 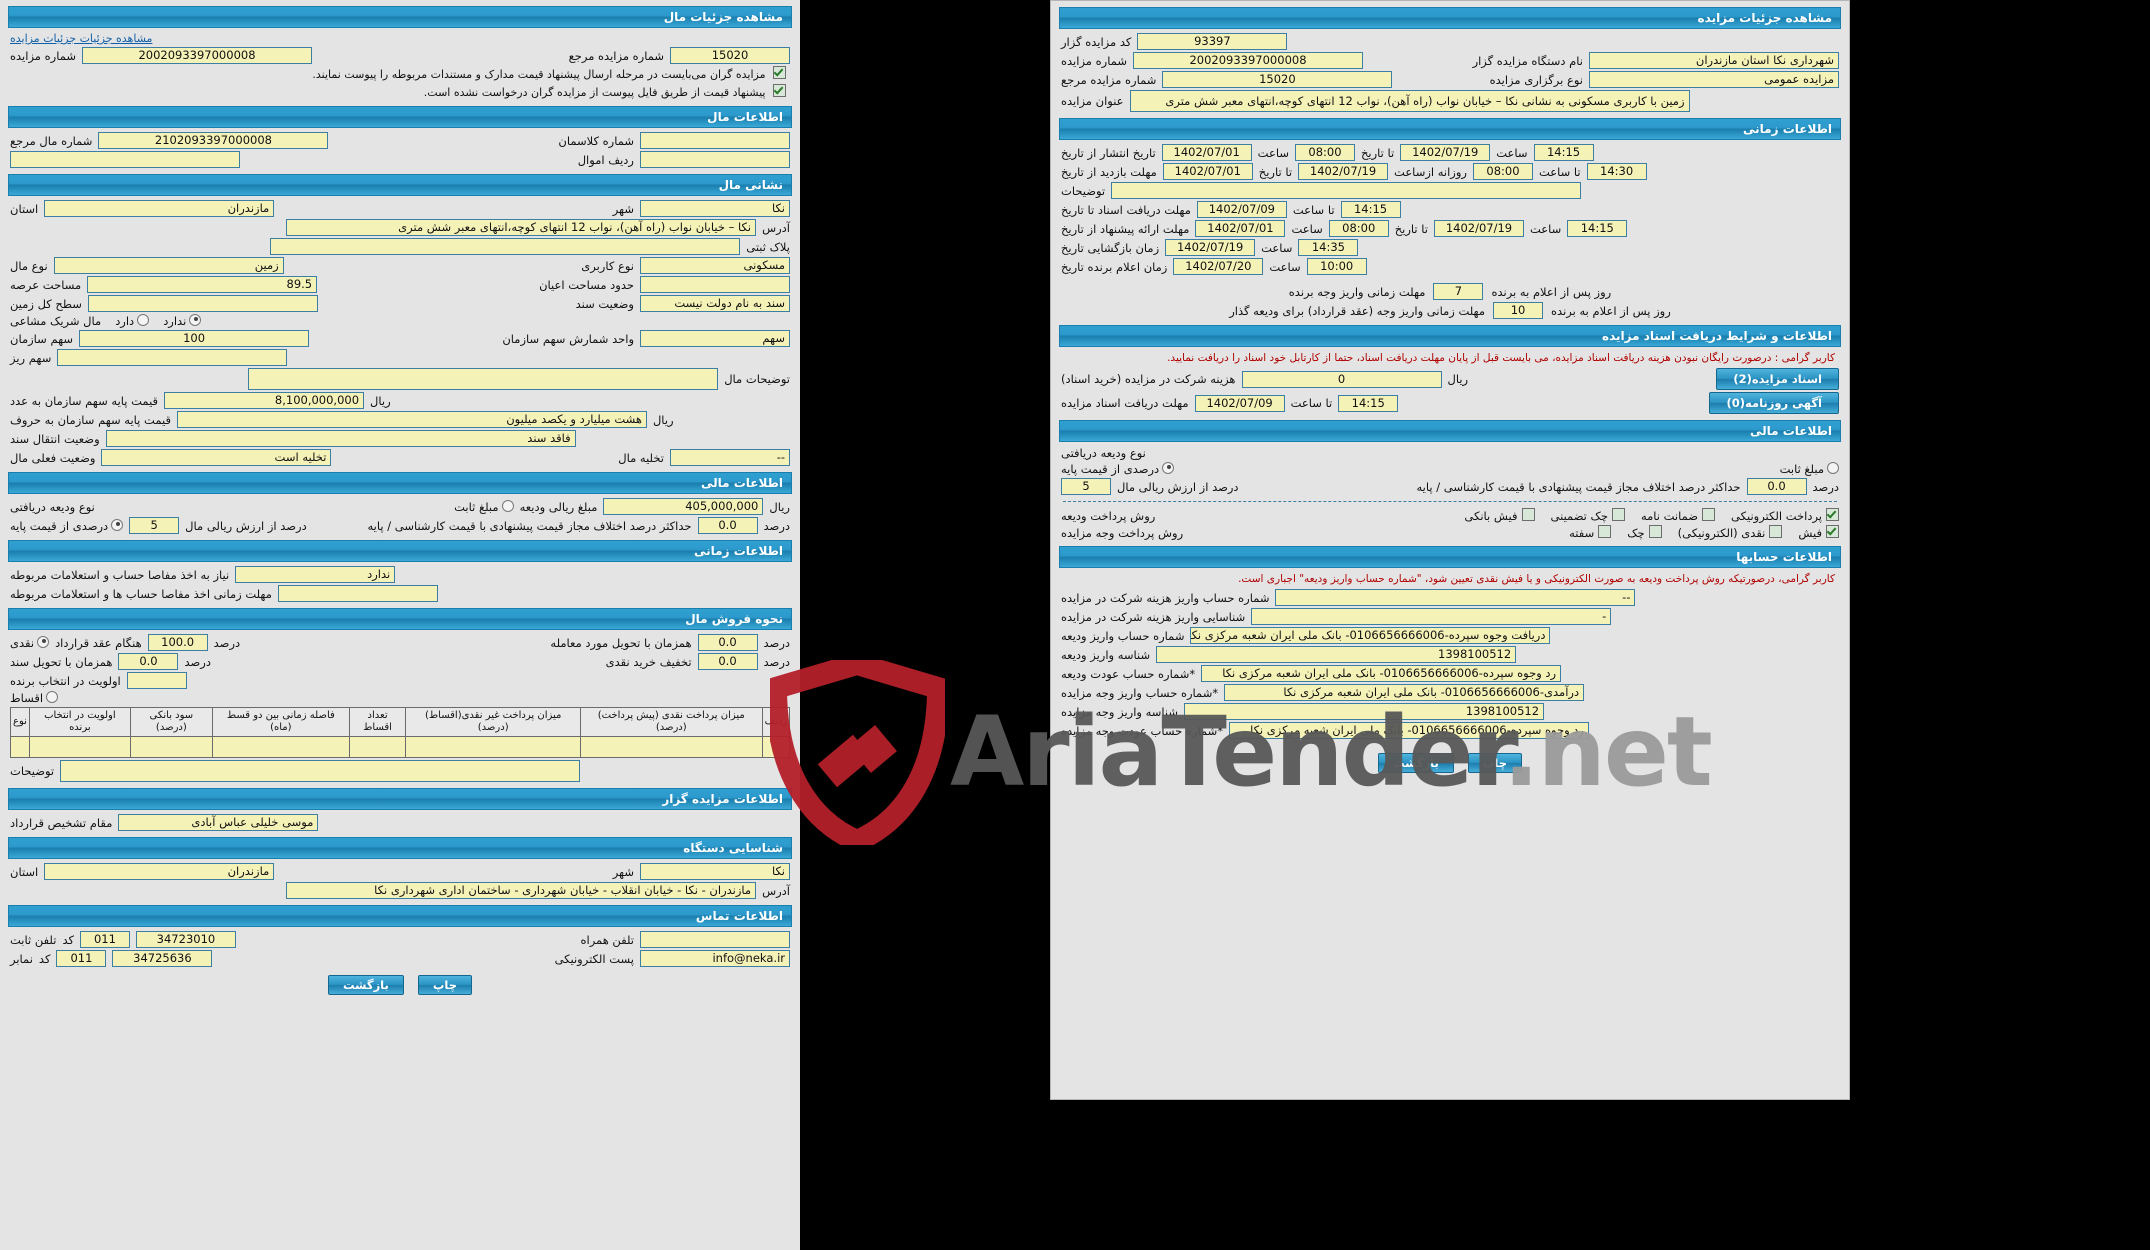 I want to click on installment-option: اقساط, so click(x=34, y=698).